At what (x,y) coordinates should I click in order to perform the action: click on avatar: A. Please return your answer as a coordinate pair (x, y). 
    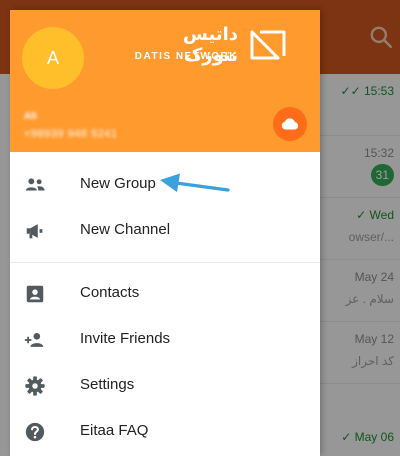
    Looking at the image, I should click on (53, 58).